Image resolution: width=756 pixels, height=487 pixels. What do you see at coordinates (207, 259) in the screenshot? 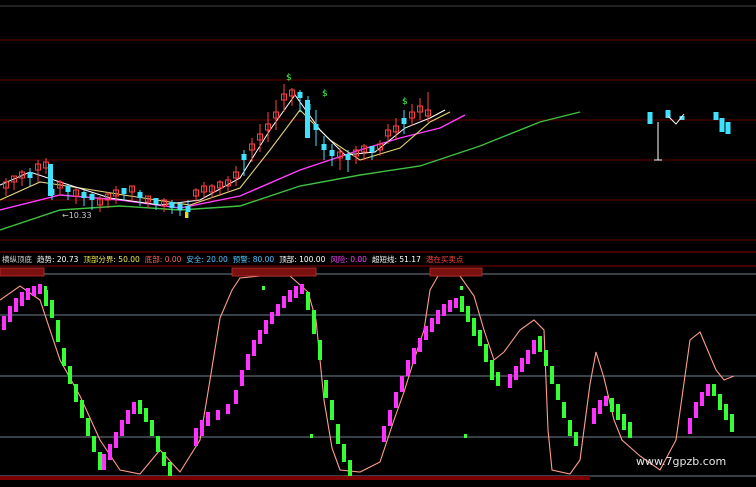
I see `indicator-item: 安全: 20.00` at bounding box center [207, 259].